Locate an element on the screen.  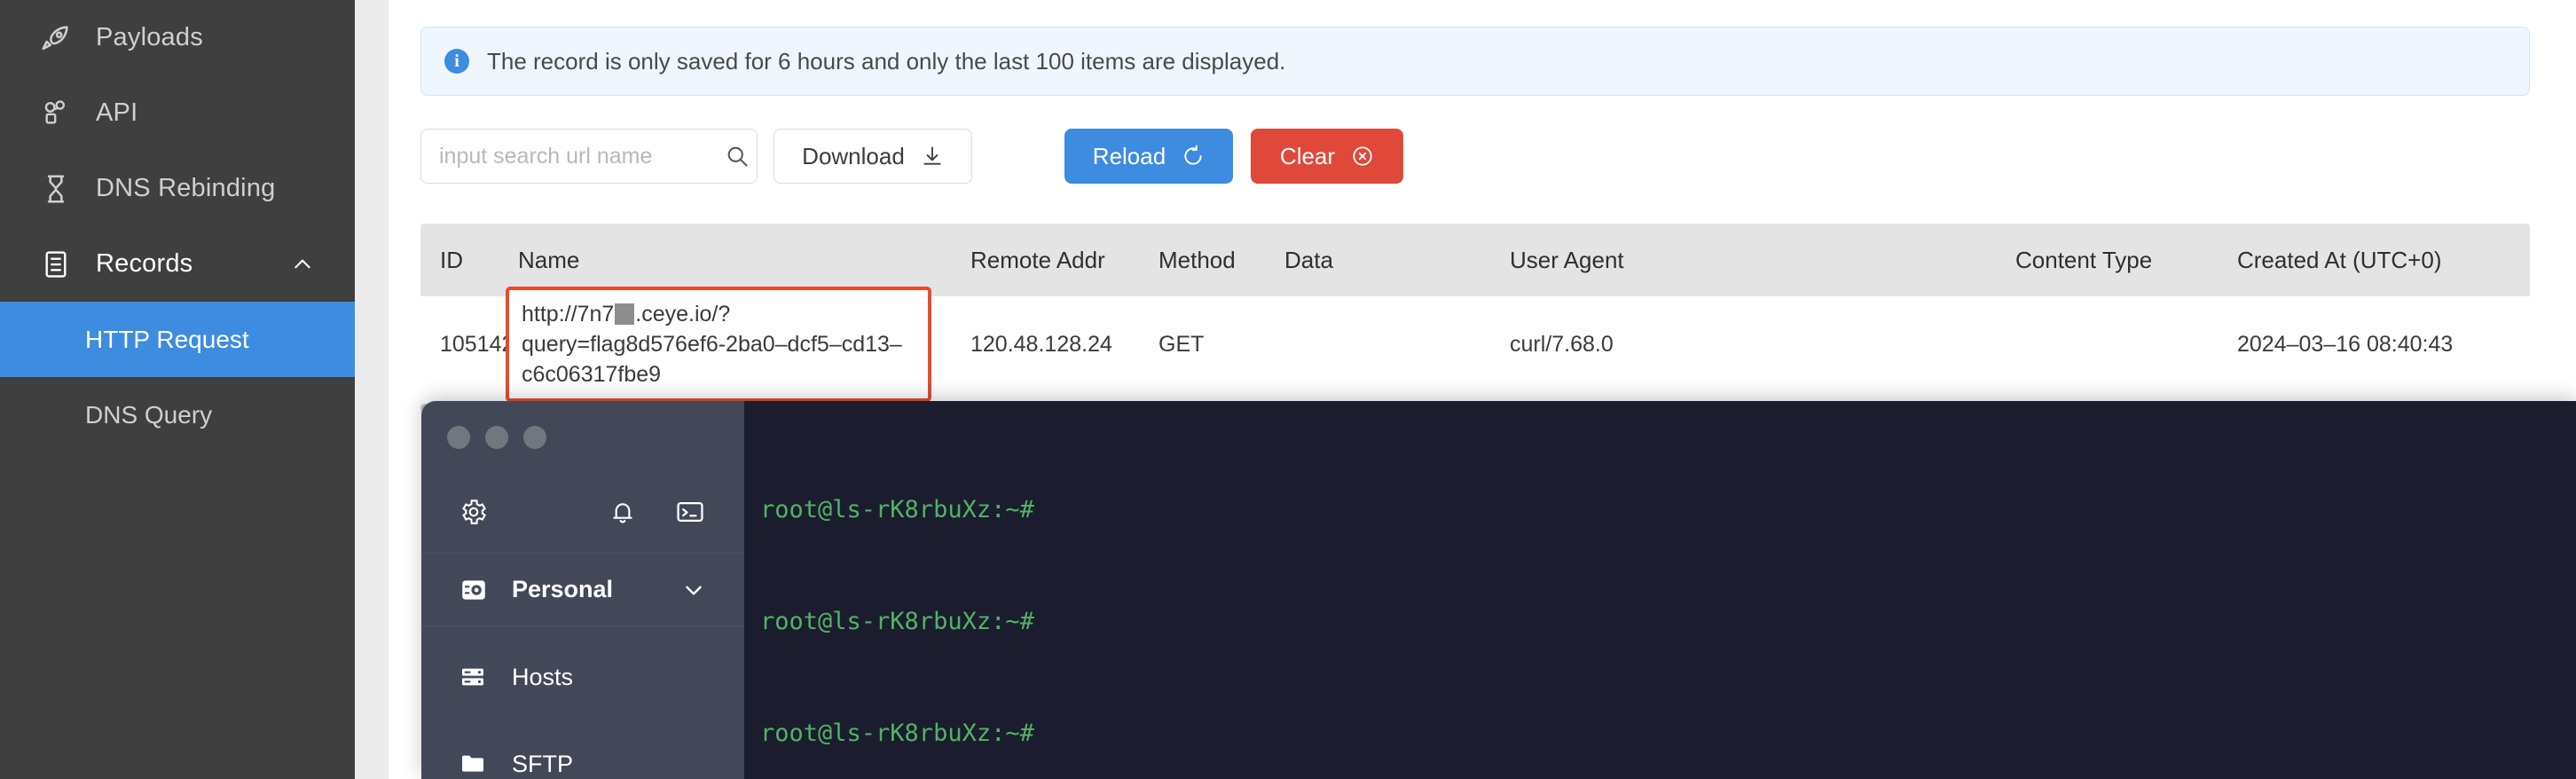
sidebar-item-dns-query: DNS Query is located at coordinates (177, 414).